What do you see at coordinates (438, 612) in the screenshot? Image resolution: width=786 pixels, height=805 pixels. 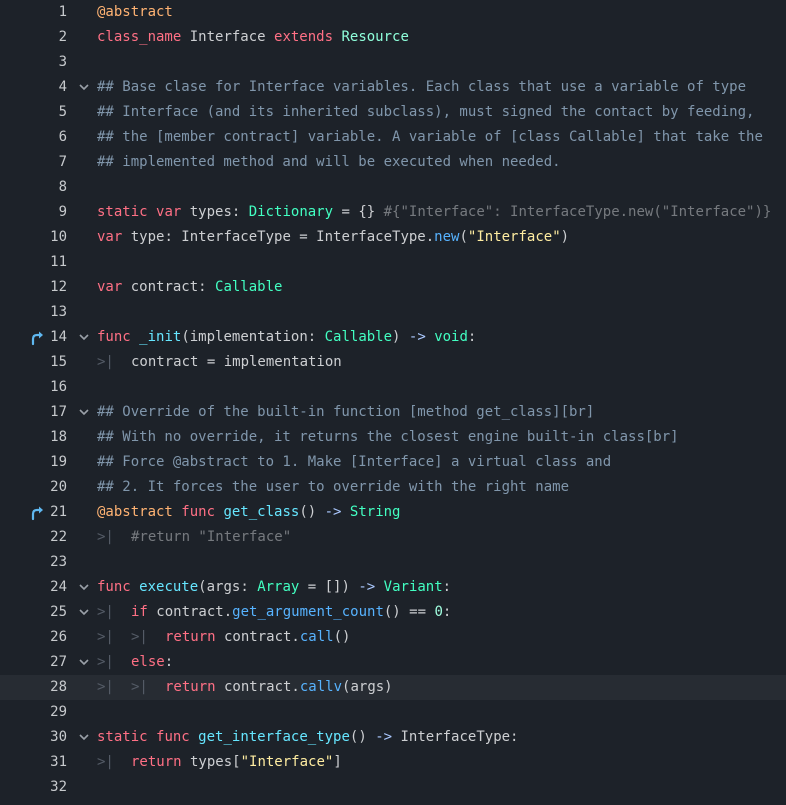 I see `code-token: 0` at bounding box center [438, 612].